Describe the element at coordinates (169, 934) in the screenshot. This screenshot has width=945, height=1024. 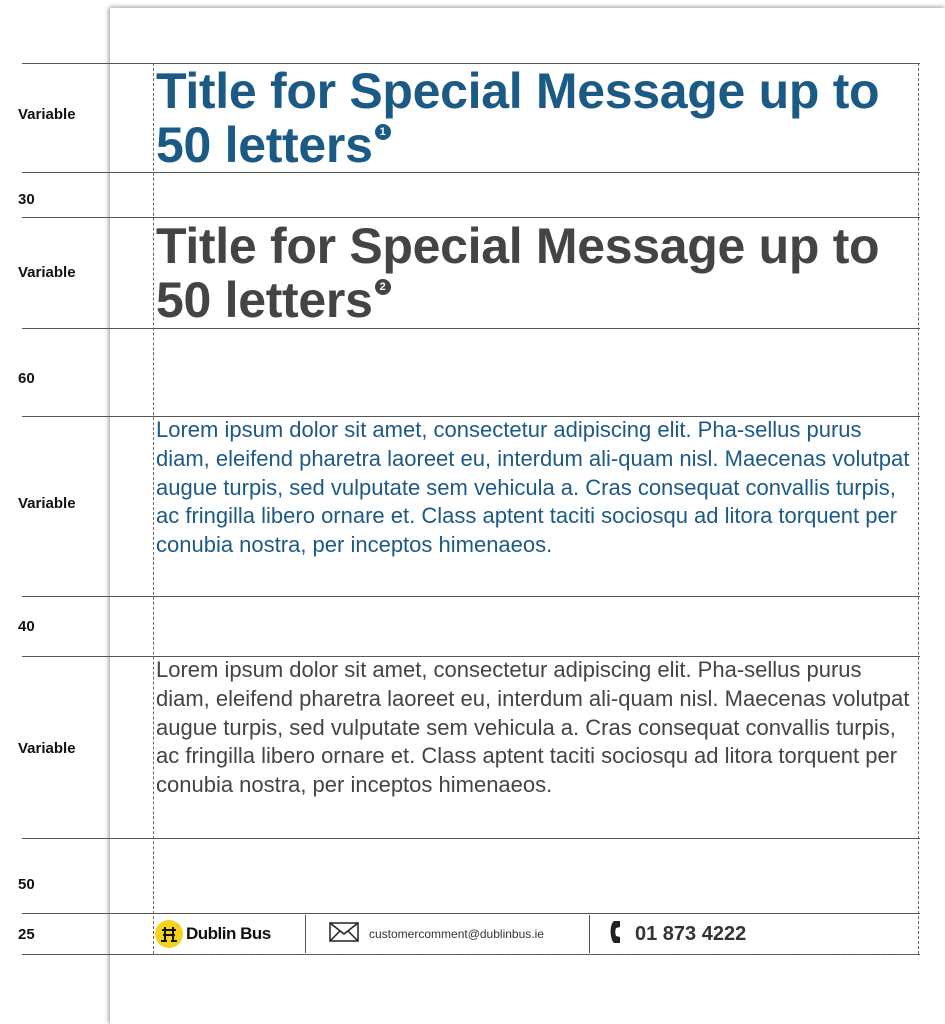
I see `dublin-bus-logo-icon` at that location.